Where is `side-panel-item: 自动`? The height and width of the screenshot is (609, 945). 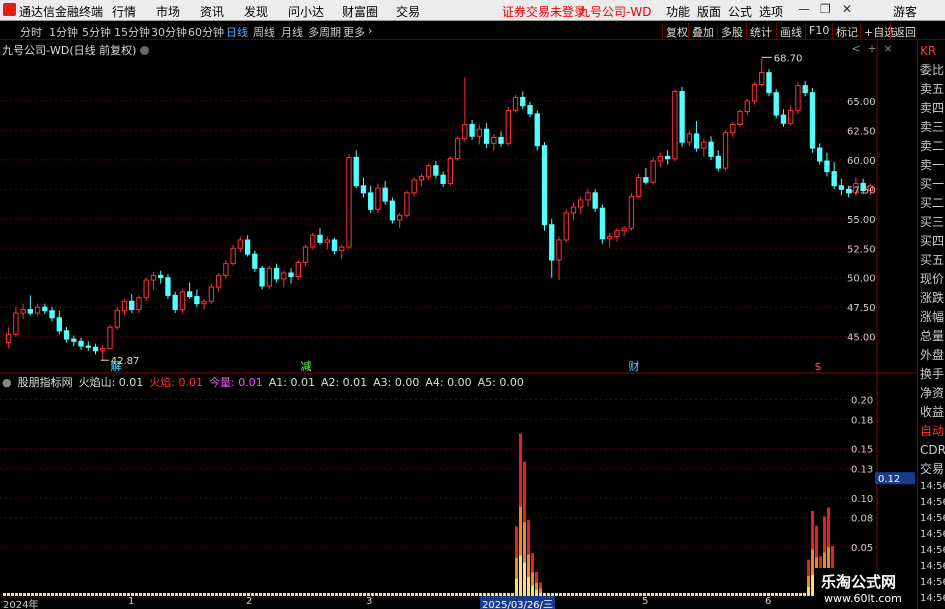
side-panel-item: 自动 is located at coordinates (931, 431).